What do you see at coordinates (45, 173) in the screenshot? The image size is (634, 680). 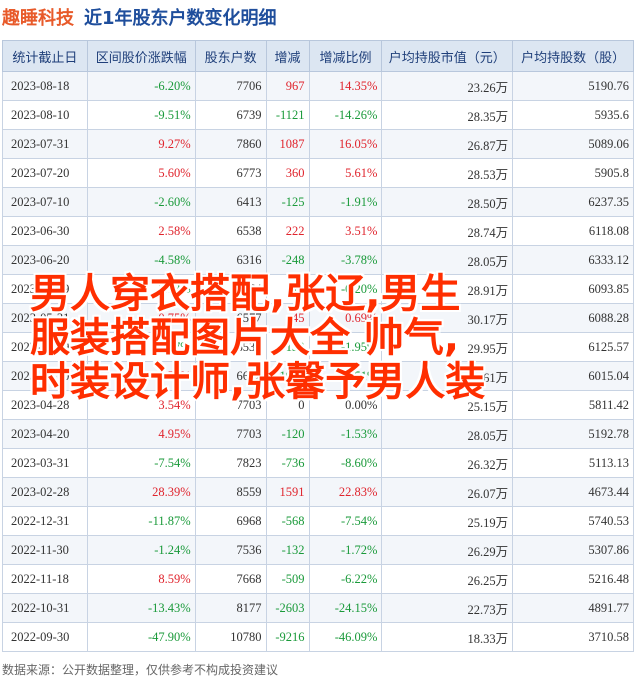 I see `date-cell: 2023-07-20` at bounding box center [45, 173].